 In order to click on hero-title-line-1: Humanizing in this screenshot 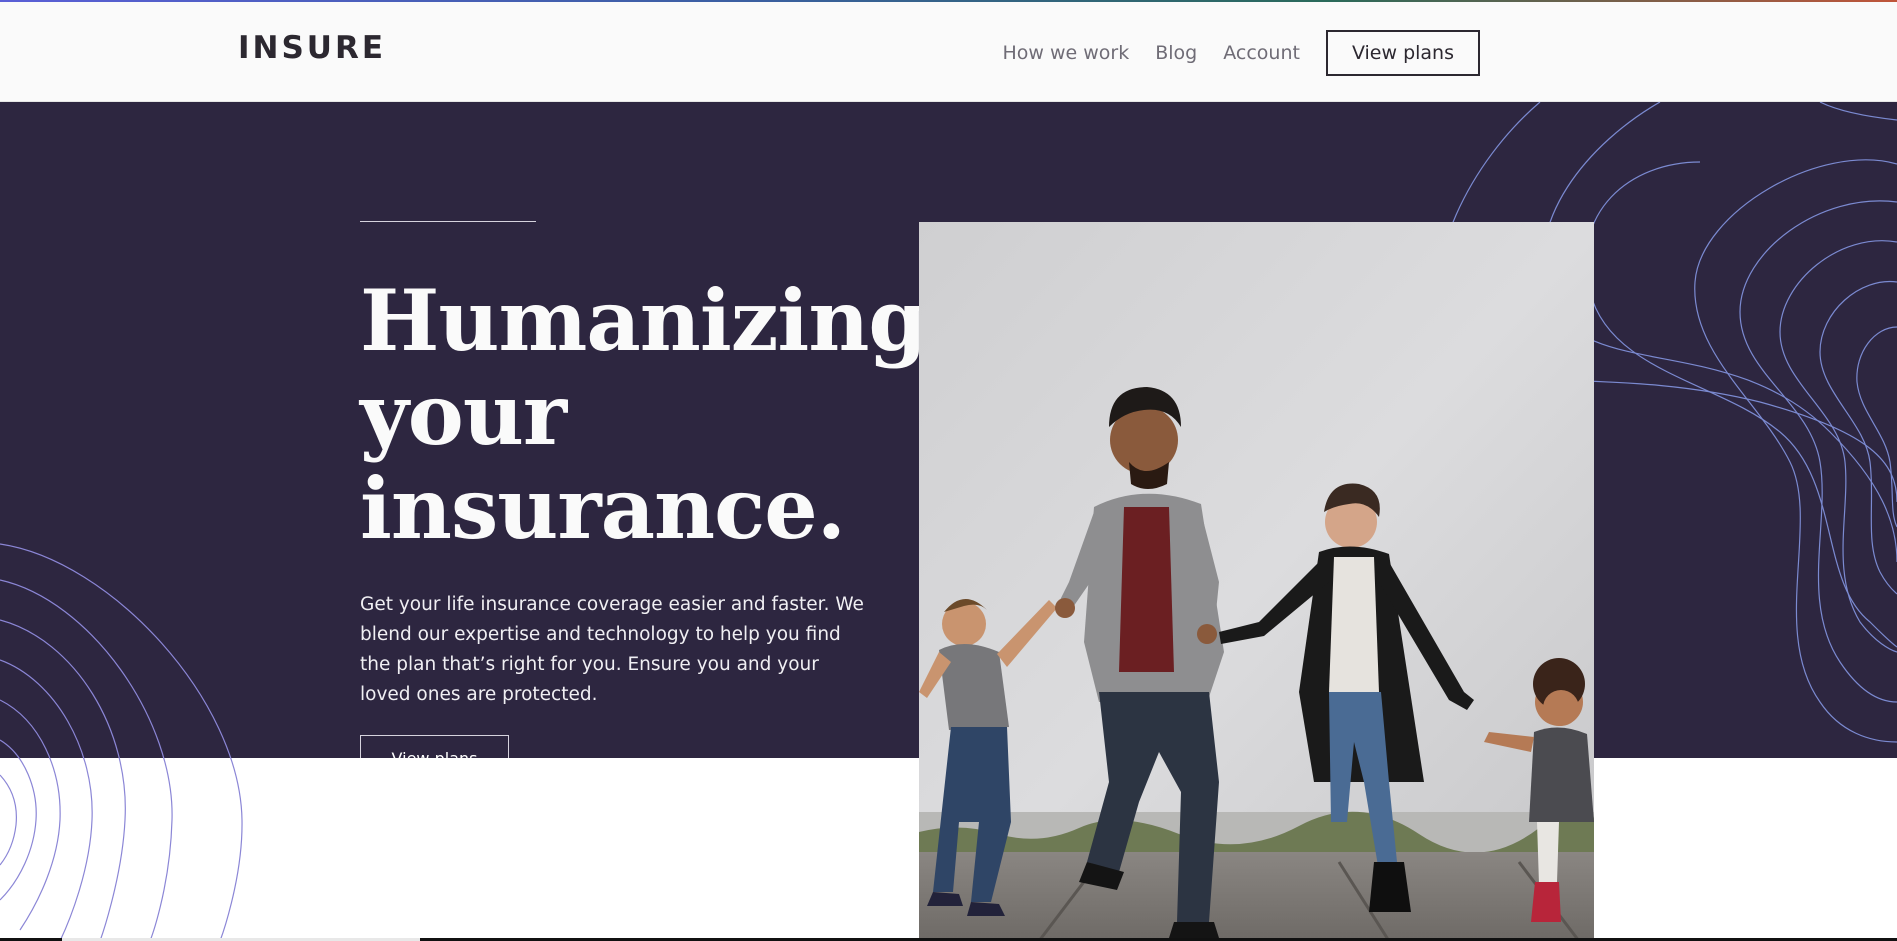, I will do `click(643, 320)`.